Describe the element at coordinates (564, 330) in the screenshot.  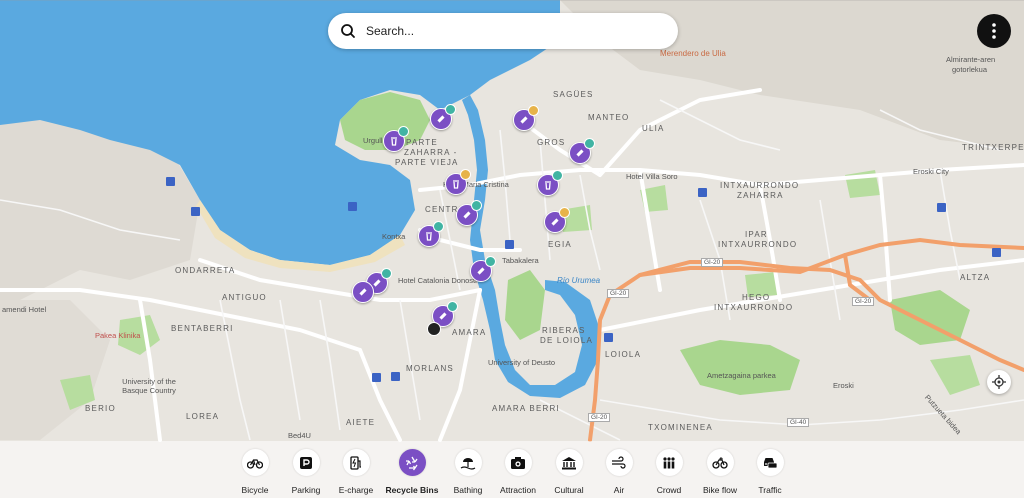
I see `map-label: RIBERAS` at that location.